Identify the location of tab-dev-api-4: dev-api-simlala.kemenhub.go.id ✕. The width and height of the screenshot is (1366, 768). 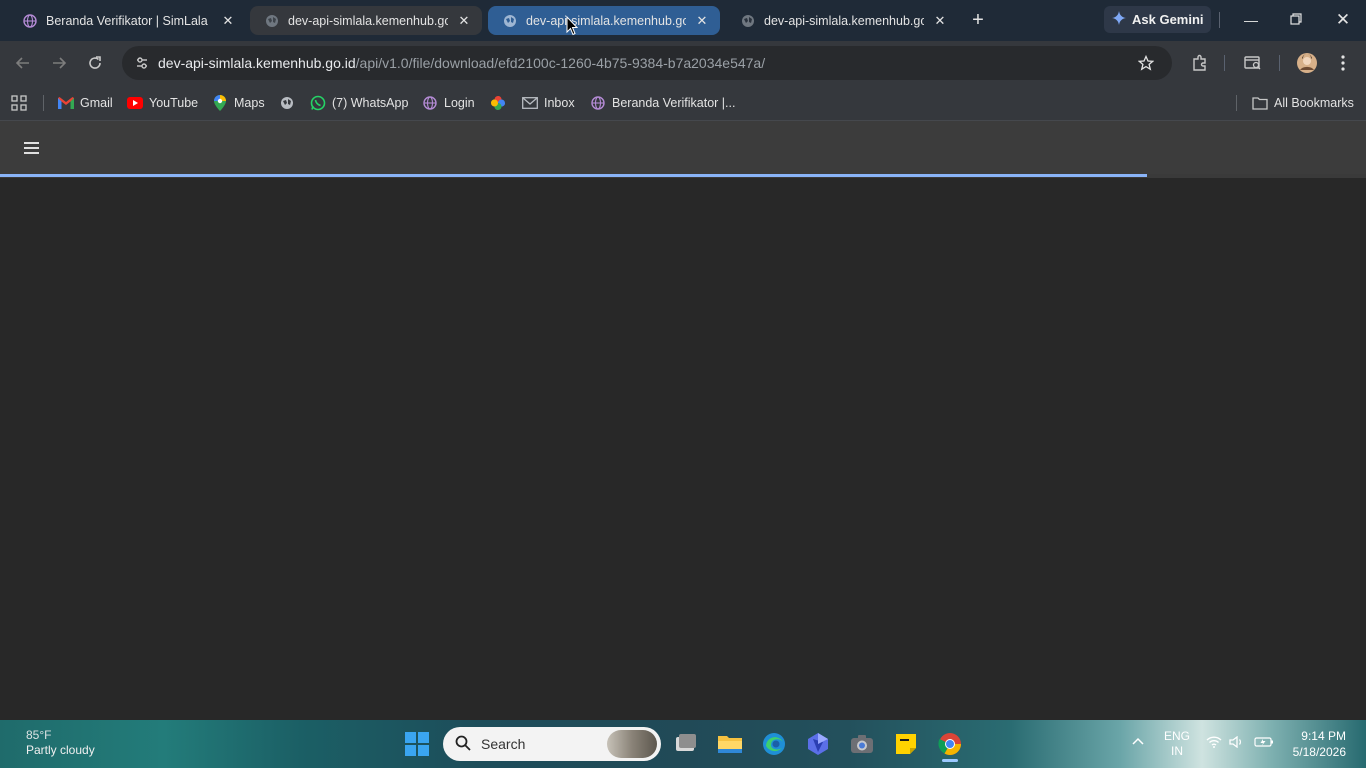
(842, 20).